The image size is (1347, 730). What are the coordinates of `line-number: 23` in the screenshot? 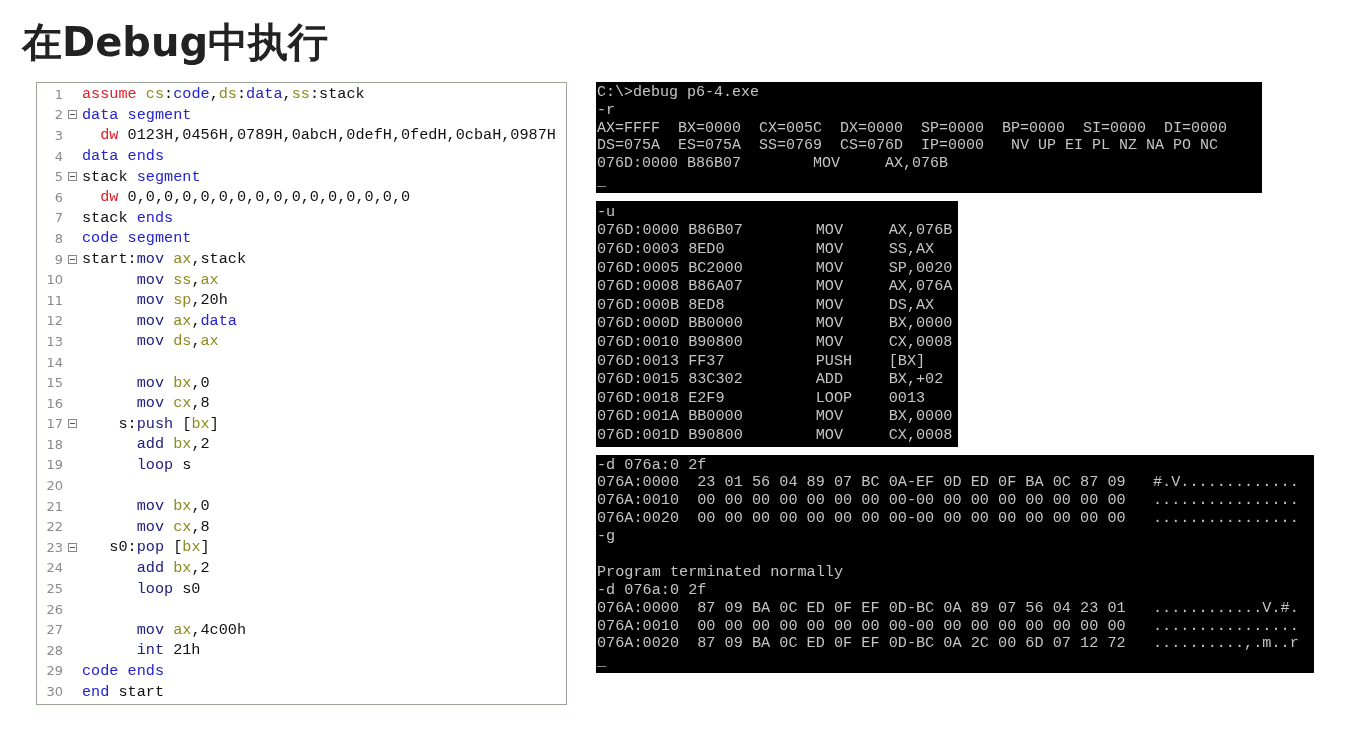 It's located at (54, 547).